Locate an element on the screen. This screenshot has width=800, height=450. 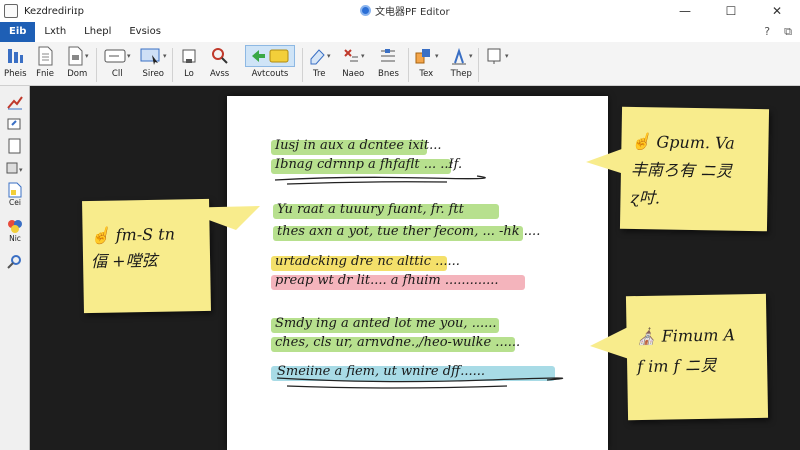
ribbon-label: Dom is located at coordinates (77, 74).